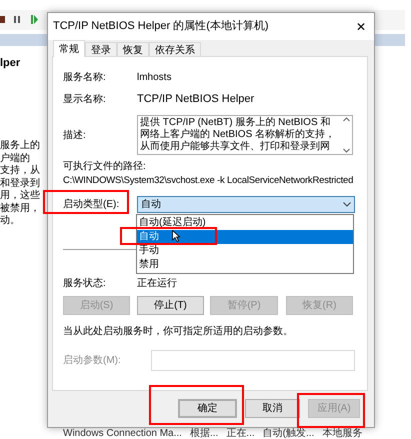 The width and height of the screenshot is (411, 439). What do you see at coordinates (346, 150) in the screenshot?
I see `scroll-down-icon` at bounding box center [346, 150].